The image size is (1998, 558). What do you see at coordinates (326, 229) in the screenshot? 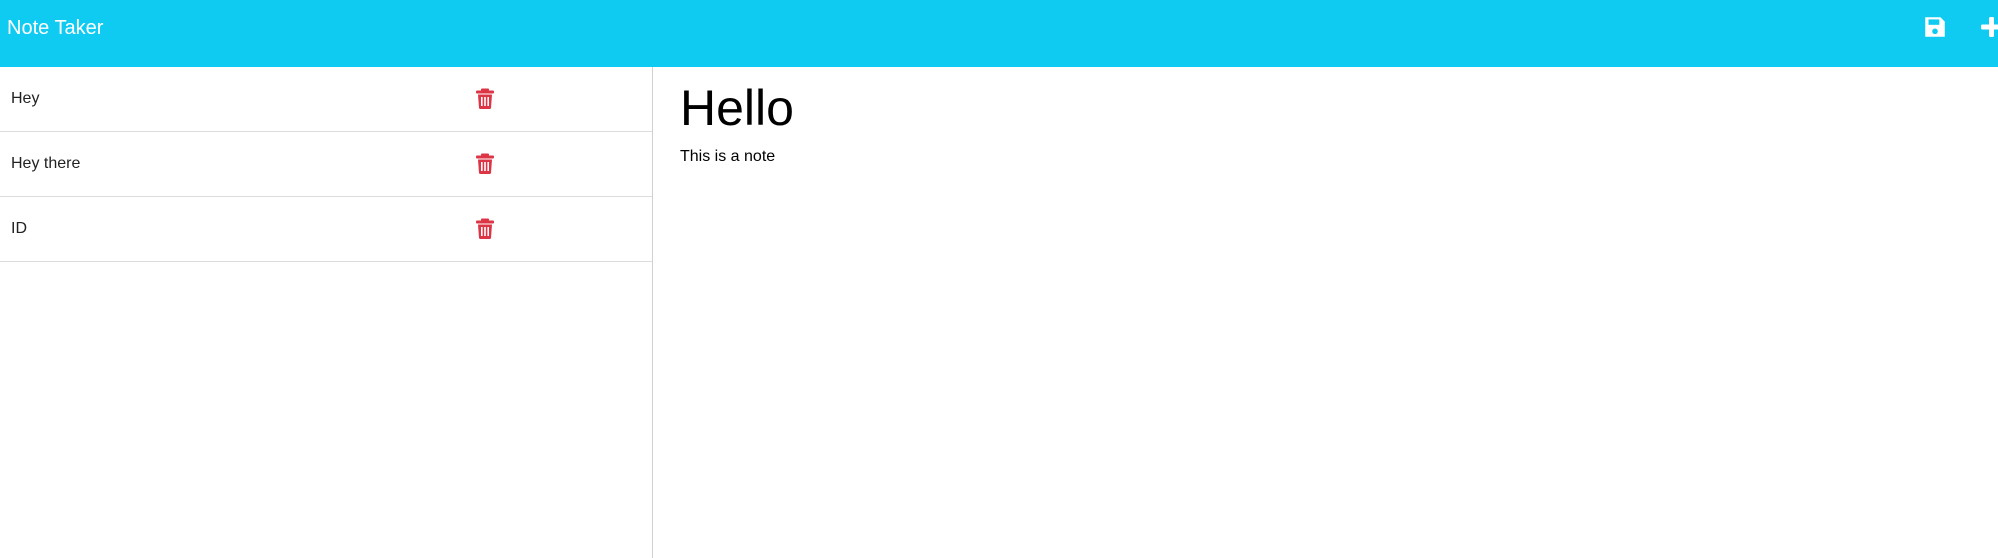
I see `list-item: ID` at bounding box center [326, 229].